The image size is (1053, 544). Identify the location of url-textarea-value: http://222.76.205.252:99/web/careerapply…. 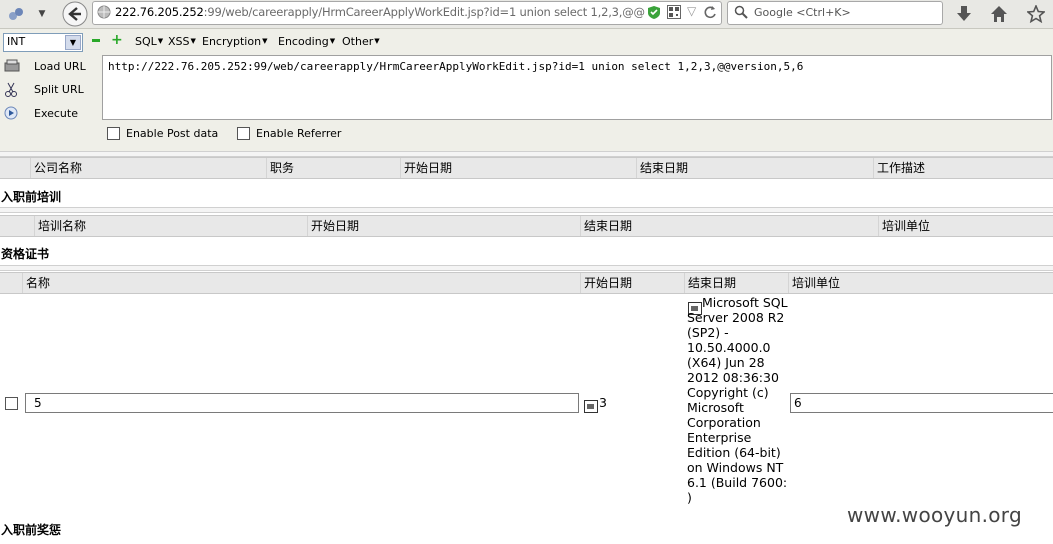
(456, 66).